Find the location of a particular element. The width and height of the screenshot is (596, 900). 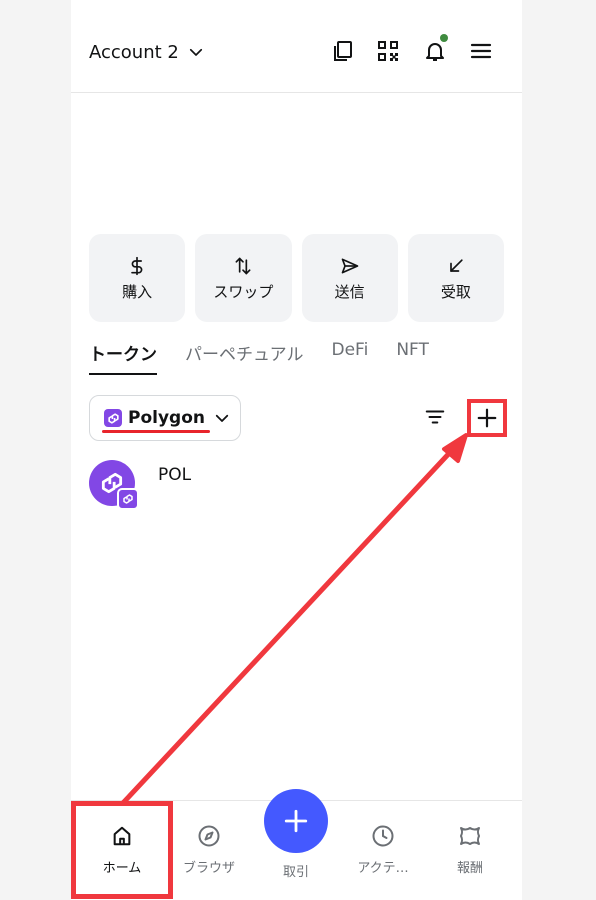

tab-tokens: トークン is located at coordinates (123, 357).